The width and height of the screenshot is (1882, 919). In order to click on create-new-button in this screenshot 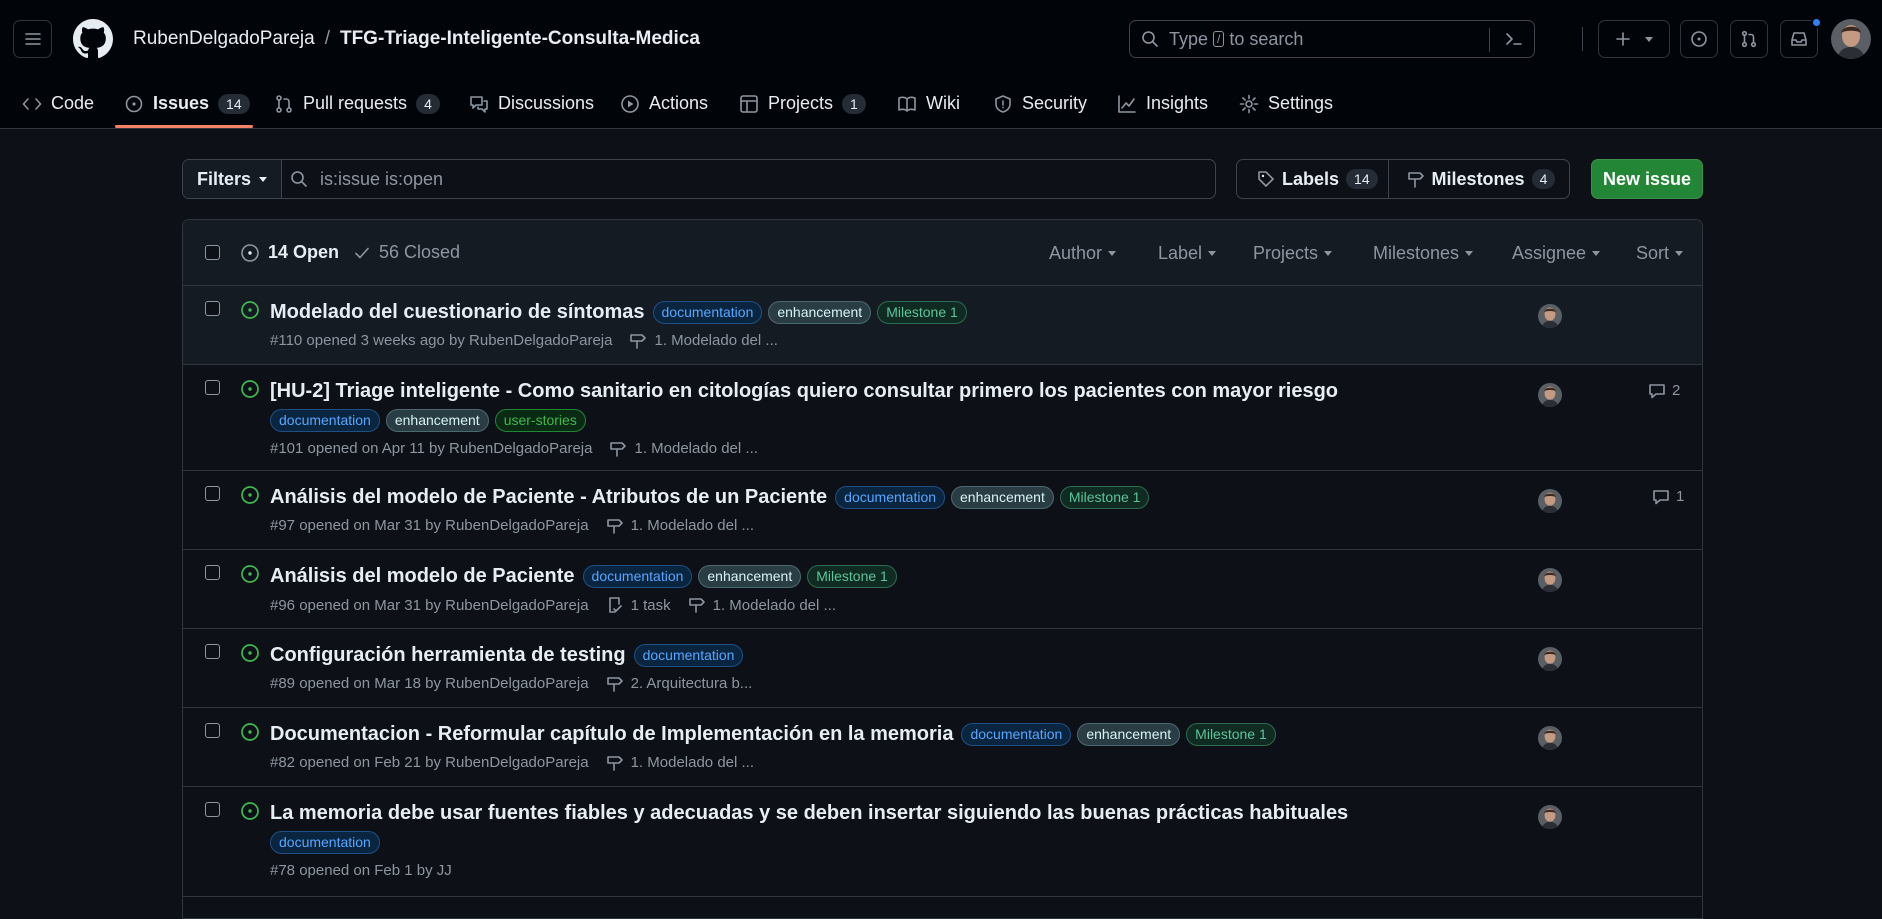, I will do `click(1634, 39)`.